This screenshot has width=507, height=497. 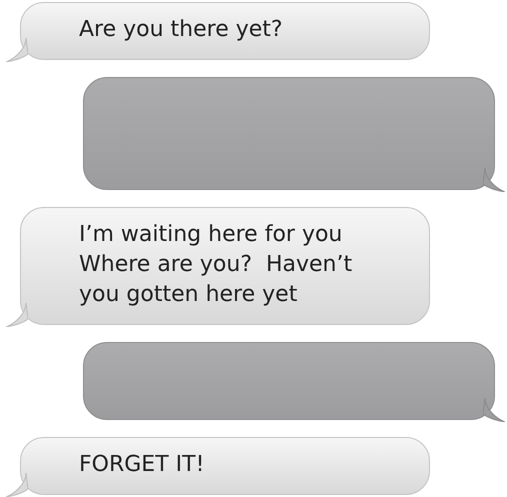 What do you see at coordinates (225, 466) in the screenshot?
I see `message-bubble: FORGET IT!` at bounding box center [225, 466].